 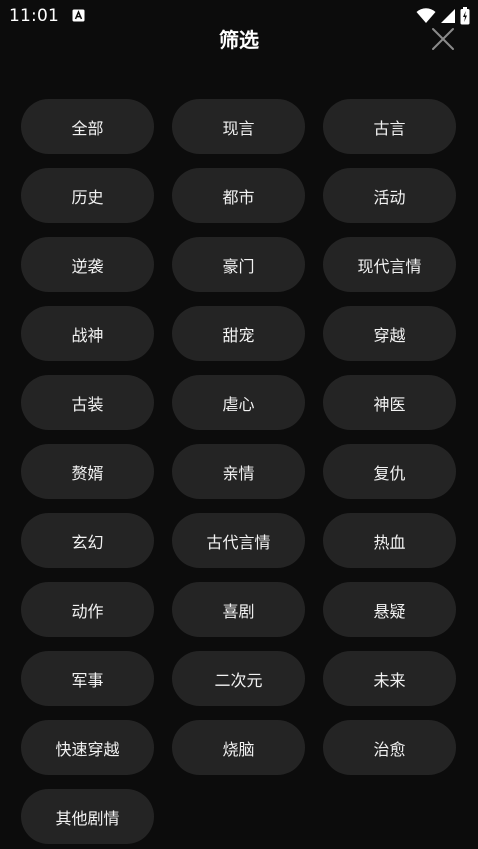 I want to click on battery-icon, so click(x=465, y=16).